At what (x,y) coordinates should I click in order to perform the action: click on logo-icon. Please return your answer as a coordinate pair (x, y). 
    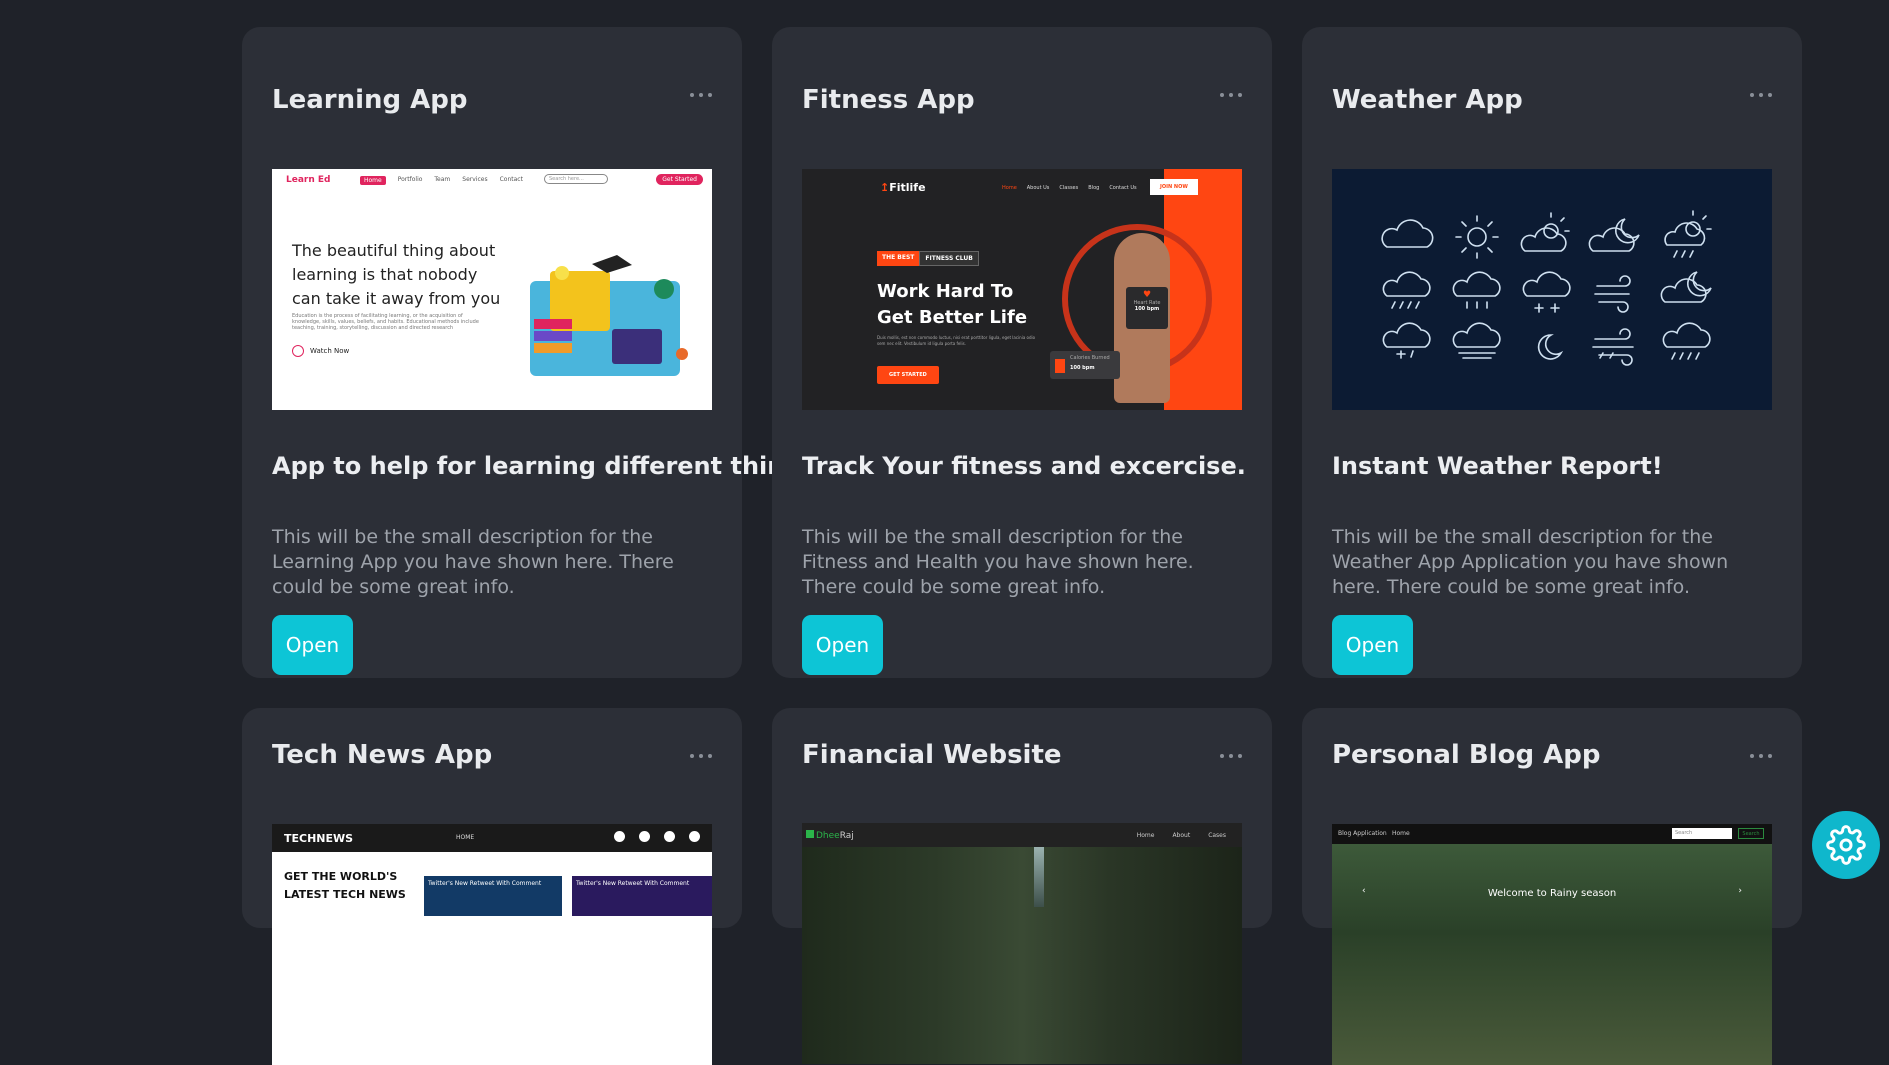
    Looking at the image, I should click on (810, 834).